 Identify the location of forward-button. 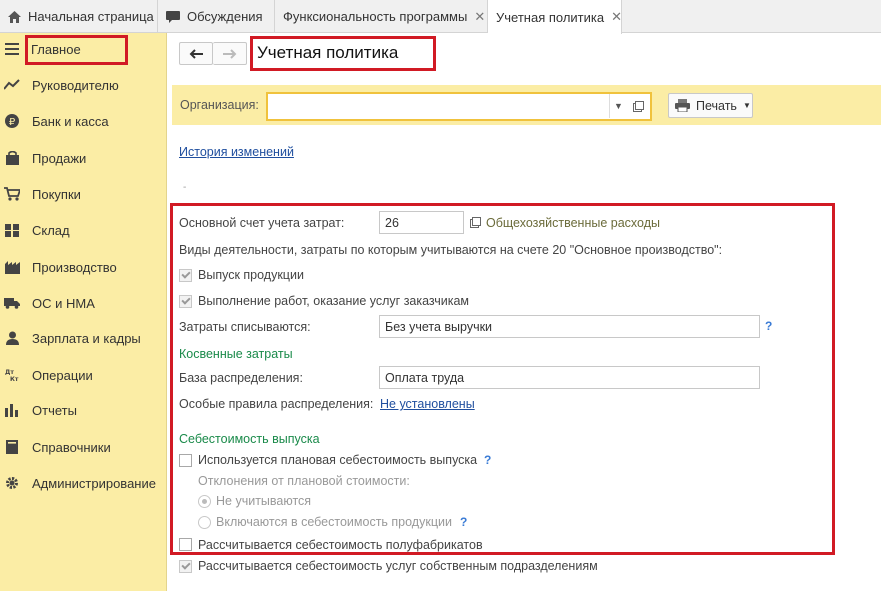
(230, 53).